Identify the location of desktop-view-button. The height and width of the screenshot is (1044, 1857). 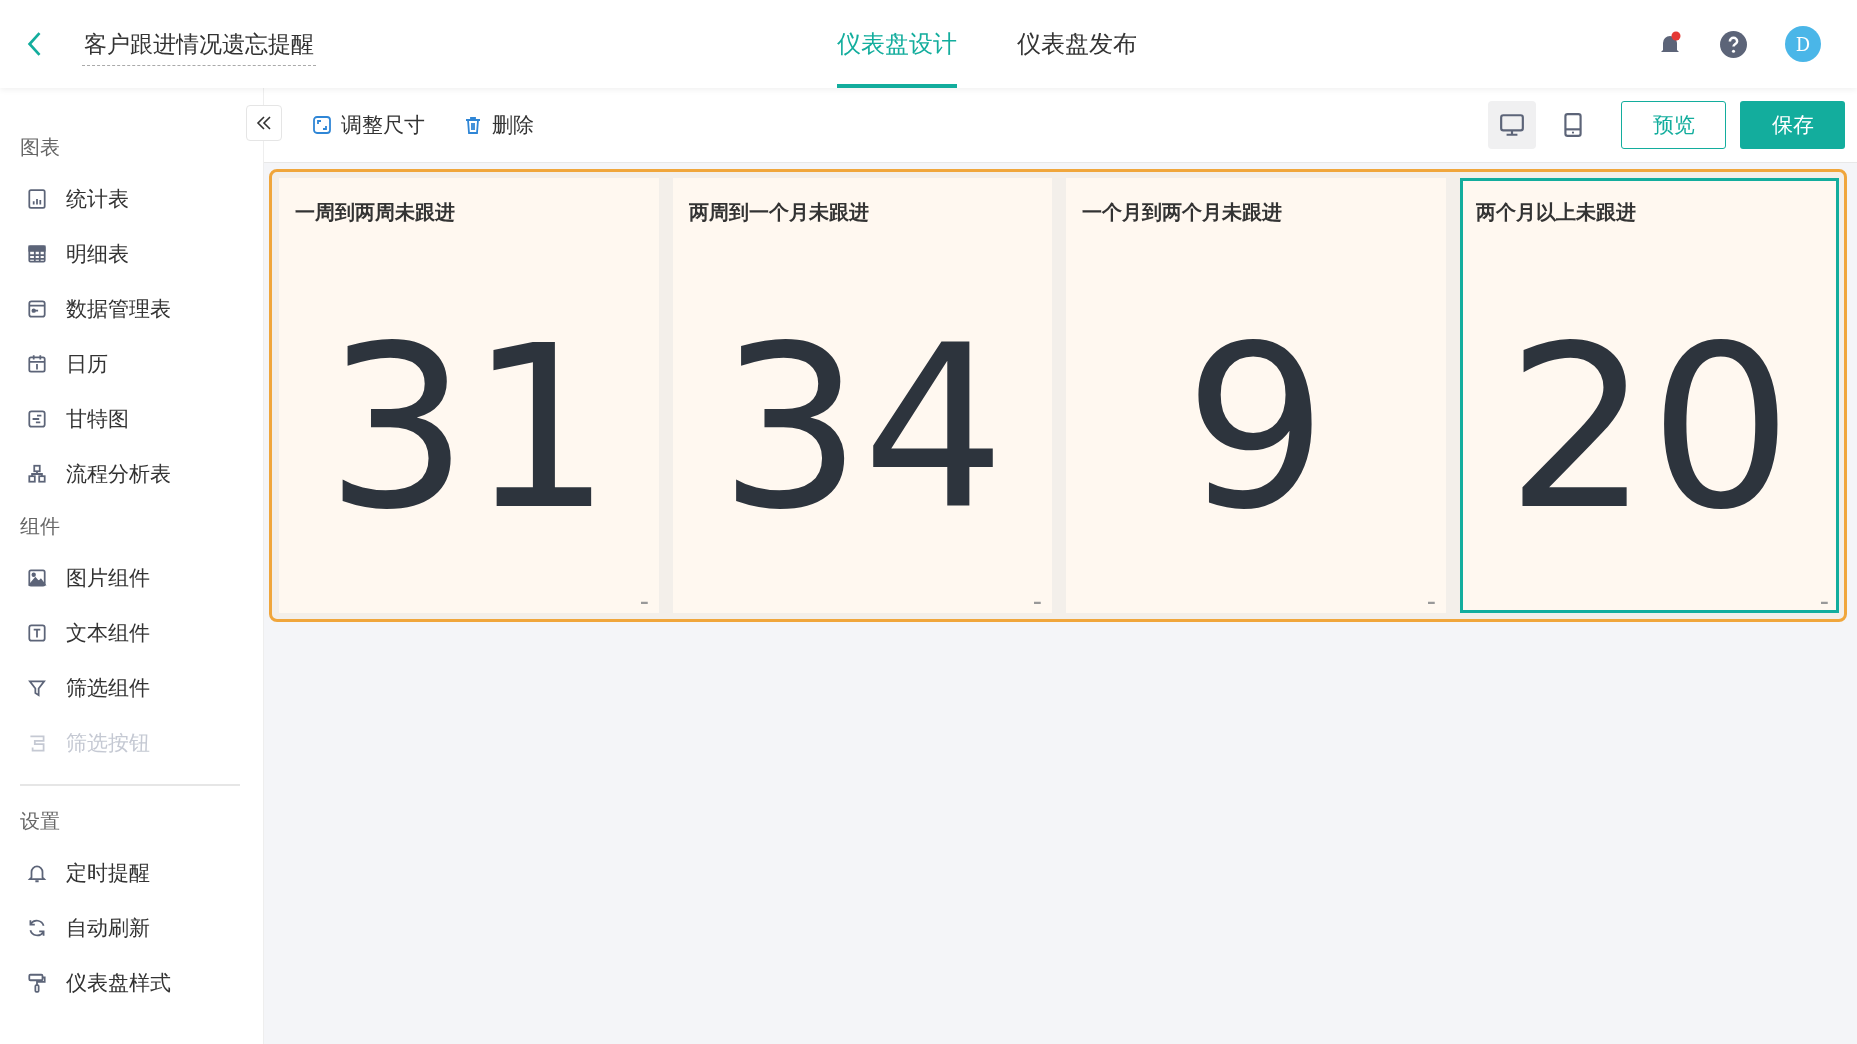
(1512, 125).